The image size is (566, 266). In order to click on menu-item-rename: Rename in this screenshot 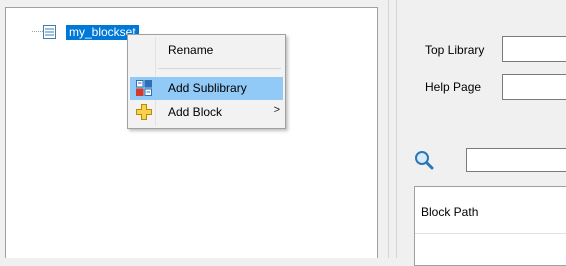, I will do `click(206, 50)`.